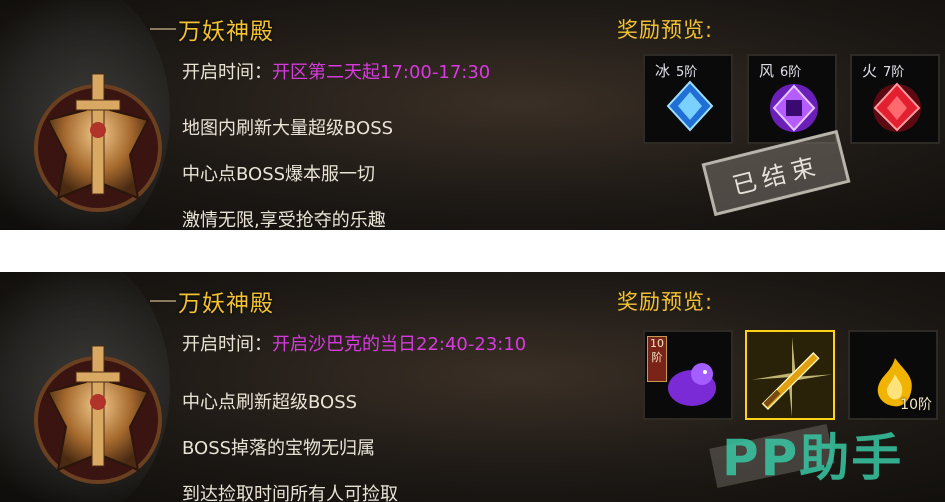  I want to click on reward-slot-beast: 10阶, so click(688, 375).